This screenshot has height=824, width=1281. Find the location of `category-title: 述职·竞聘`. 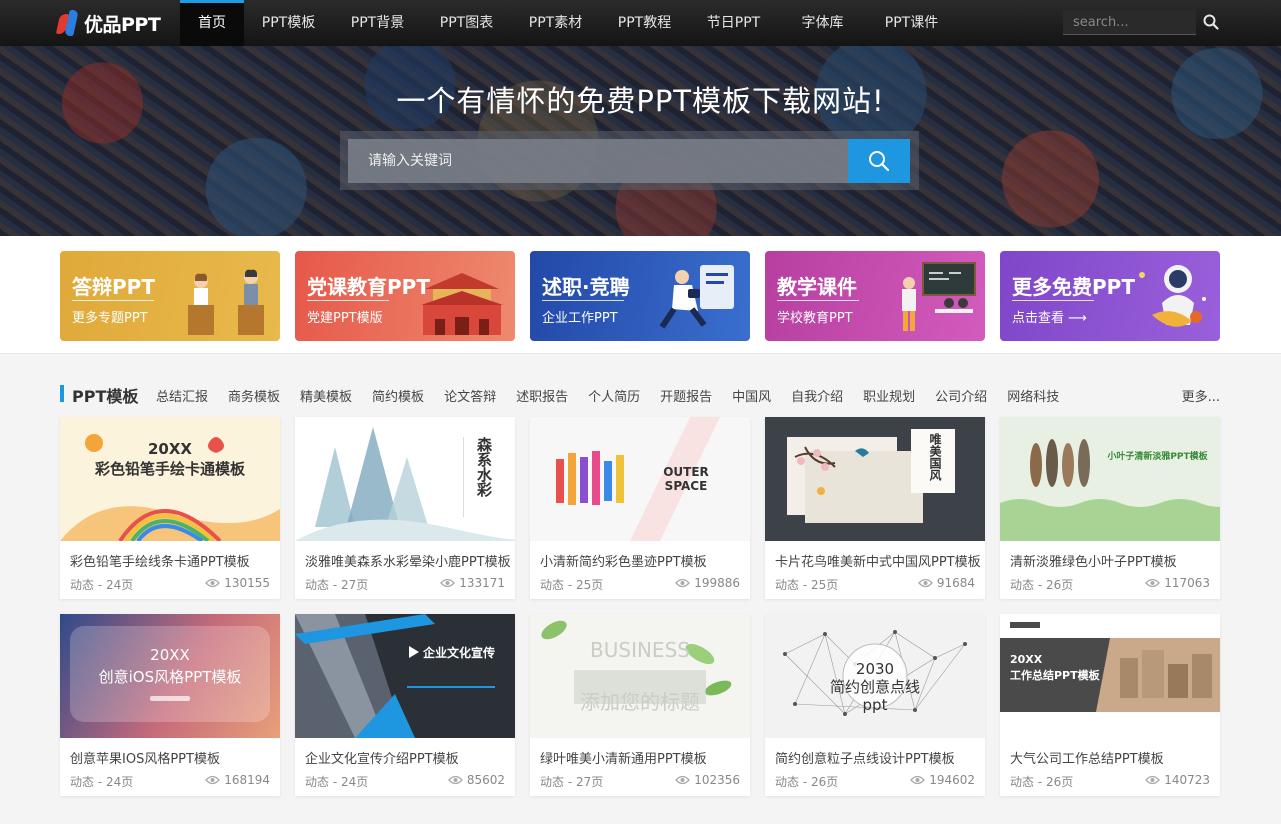

category-title: 述职·竞聘 is located at coordinates (586, 287).